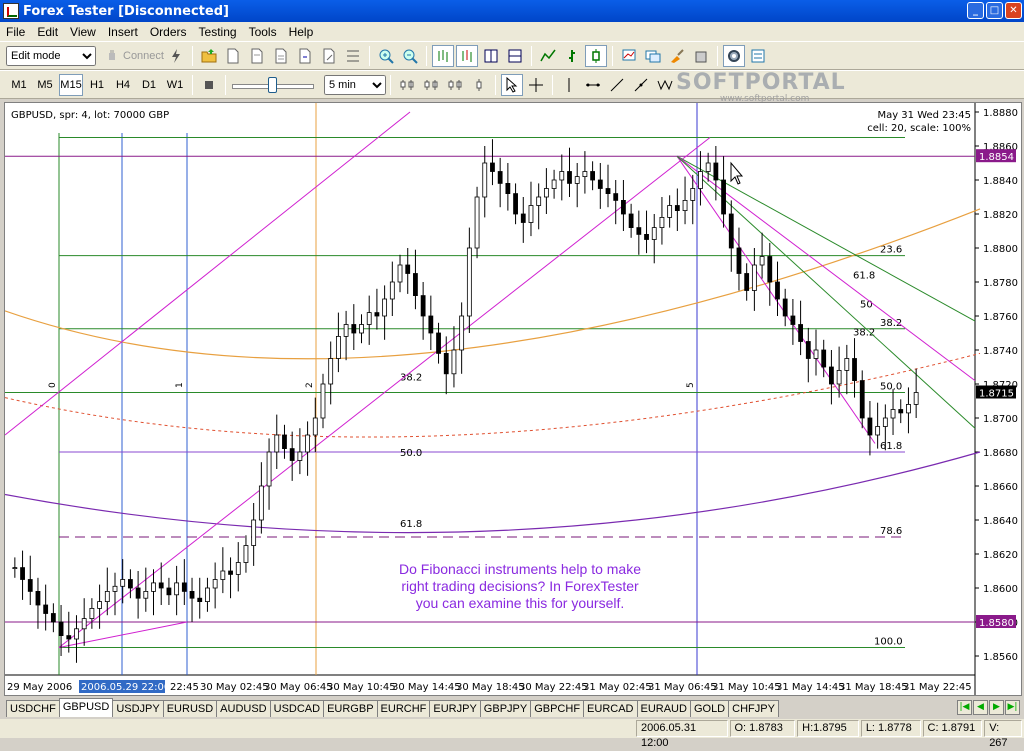  Describe the element at coordinates (709, 708) in the screenshot. I see `tab-gold: GOLD` at that location.